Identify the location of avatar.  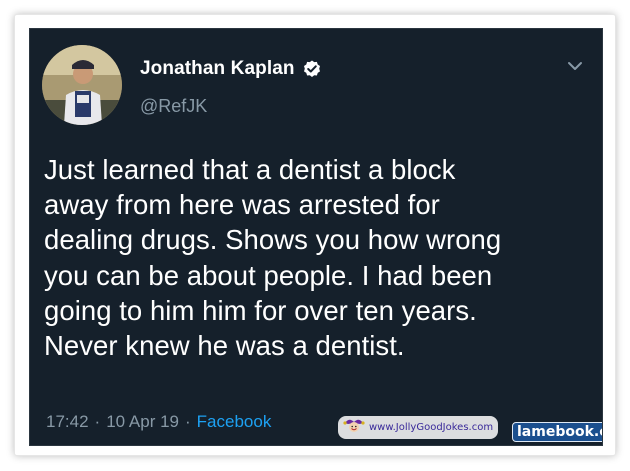
(82, 85).